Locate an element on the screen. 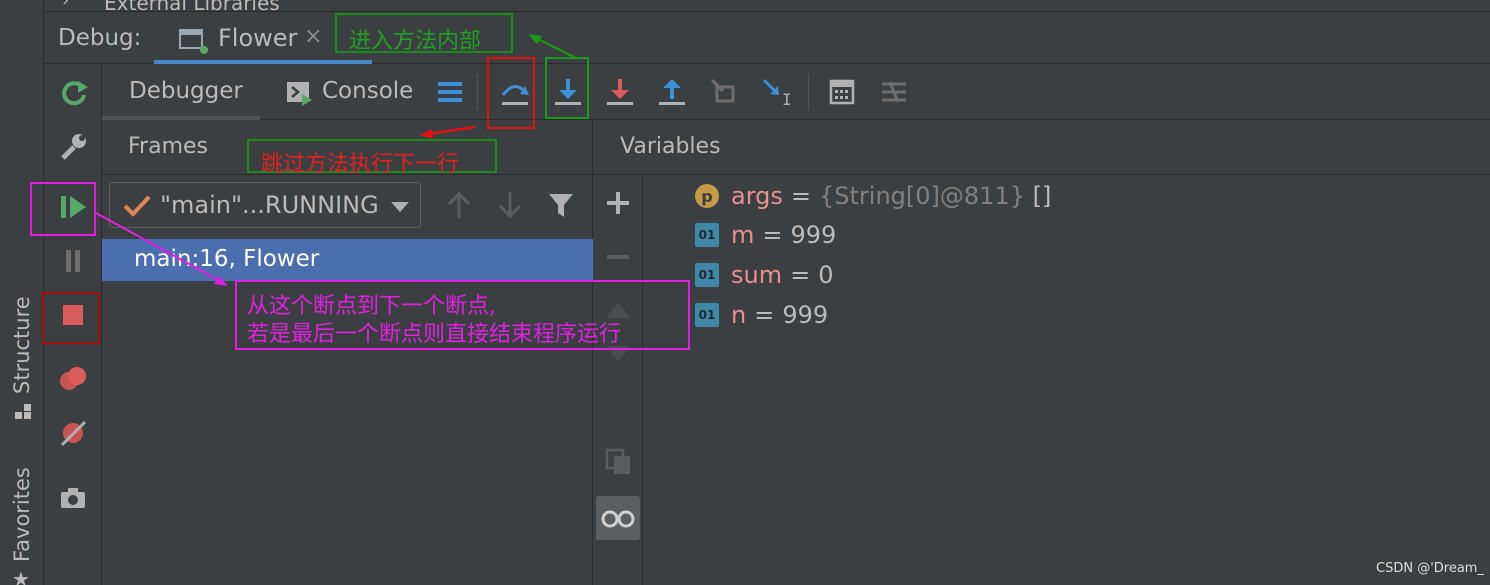 The width and height of the screenshot is (1490, 585). arrow-resume-annotation is located at coordinates (161, 249).